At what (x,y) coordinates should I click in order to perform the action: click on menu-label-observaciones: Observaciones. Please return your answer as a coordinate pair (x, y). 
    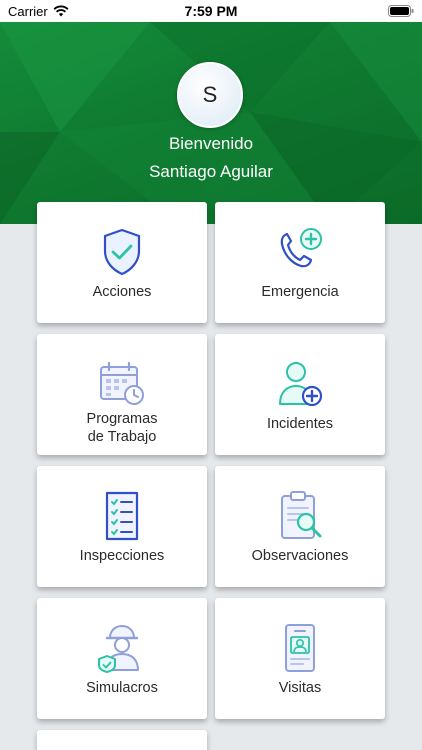
    Looking at the image, I should click on (300, 556).